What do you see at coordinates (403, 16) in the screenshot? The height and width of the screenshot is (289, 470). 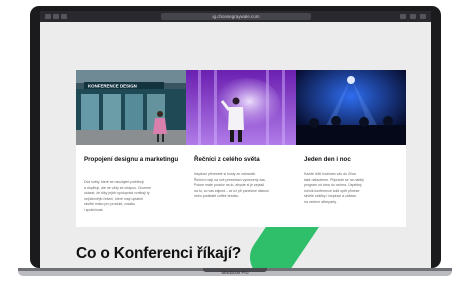 I see `share-icon` at bounding box center [403, 16].